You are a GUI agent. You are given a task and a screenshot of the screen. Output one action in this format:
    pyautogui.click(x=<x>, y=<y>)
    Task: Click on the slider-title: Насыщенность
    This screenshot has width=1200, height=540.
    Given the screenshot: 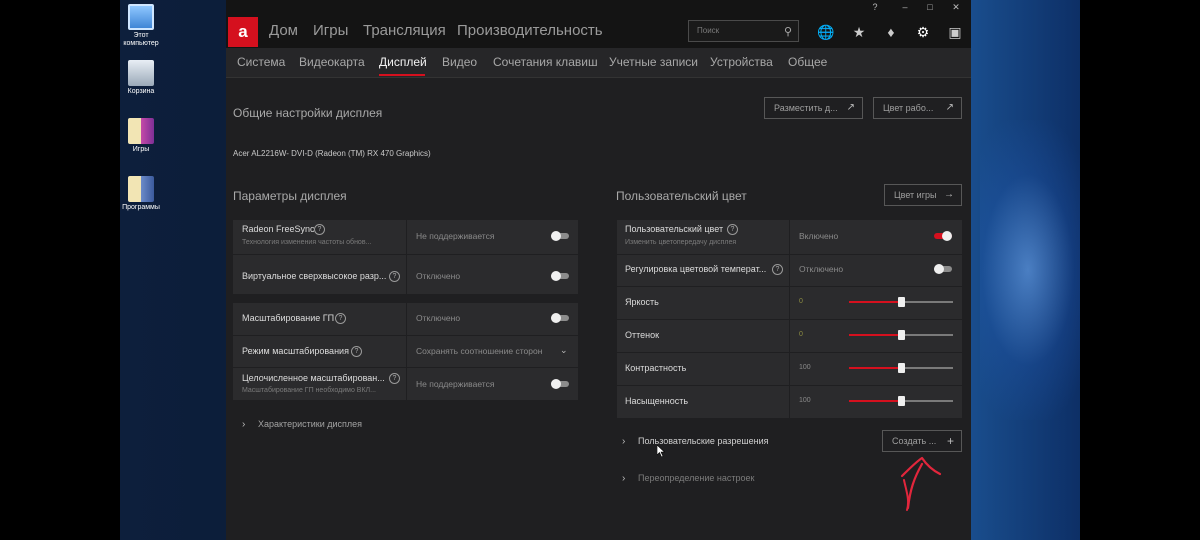 What is the action you would take?
    pyautogui.click(x=657, y=401)
    